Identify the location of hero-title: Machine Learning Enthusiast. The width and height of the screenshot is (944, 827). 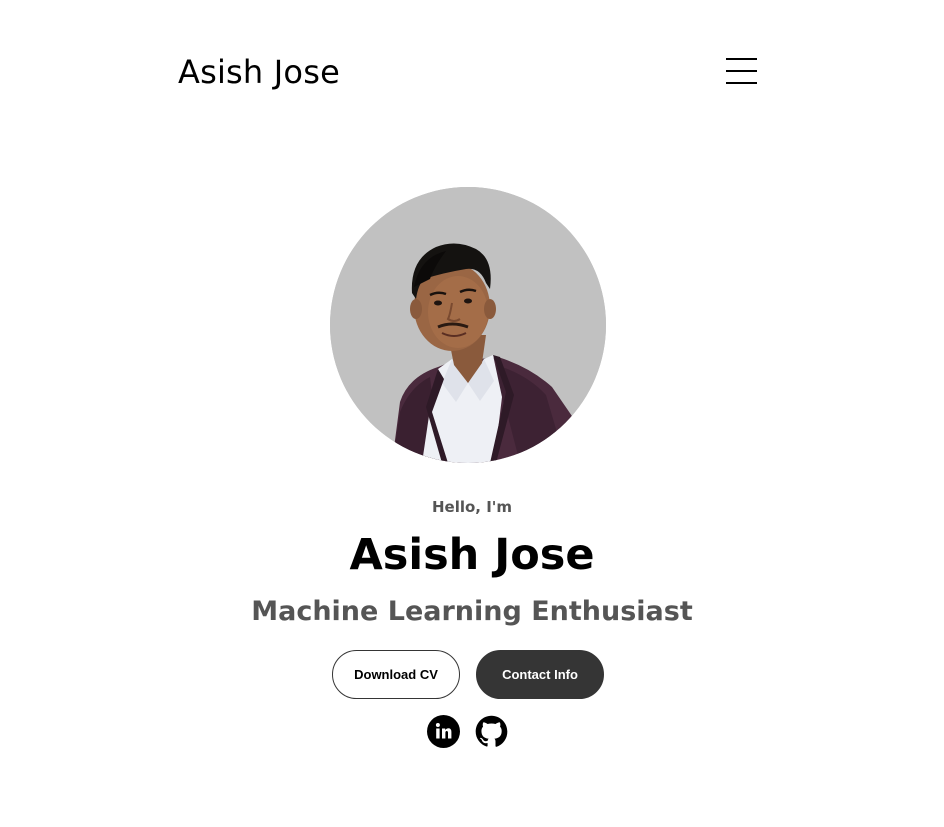
(472, 611).